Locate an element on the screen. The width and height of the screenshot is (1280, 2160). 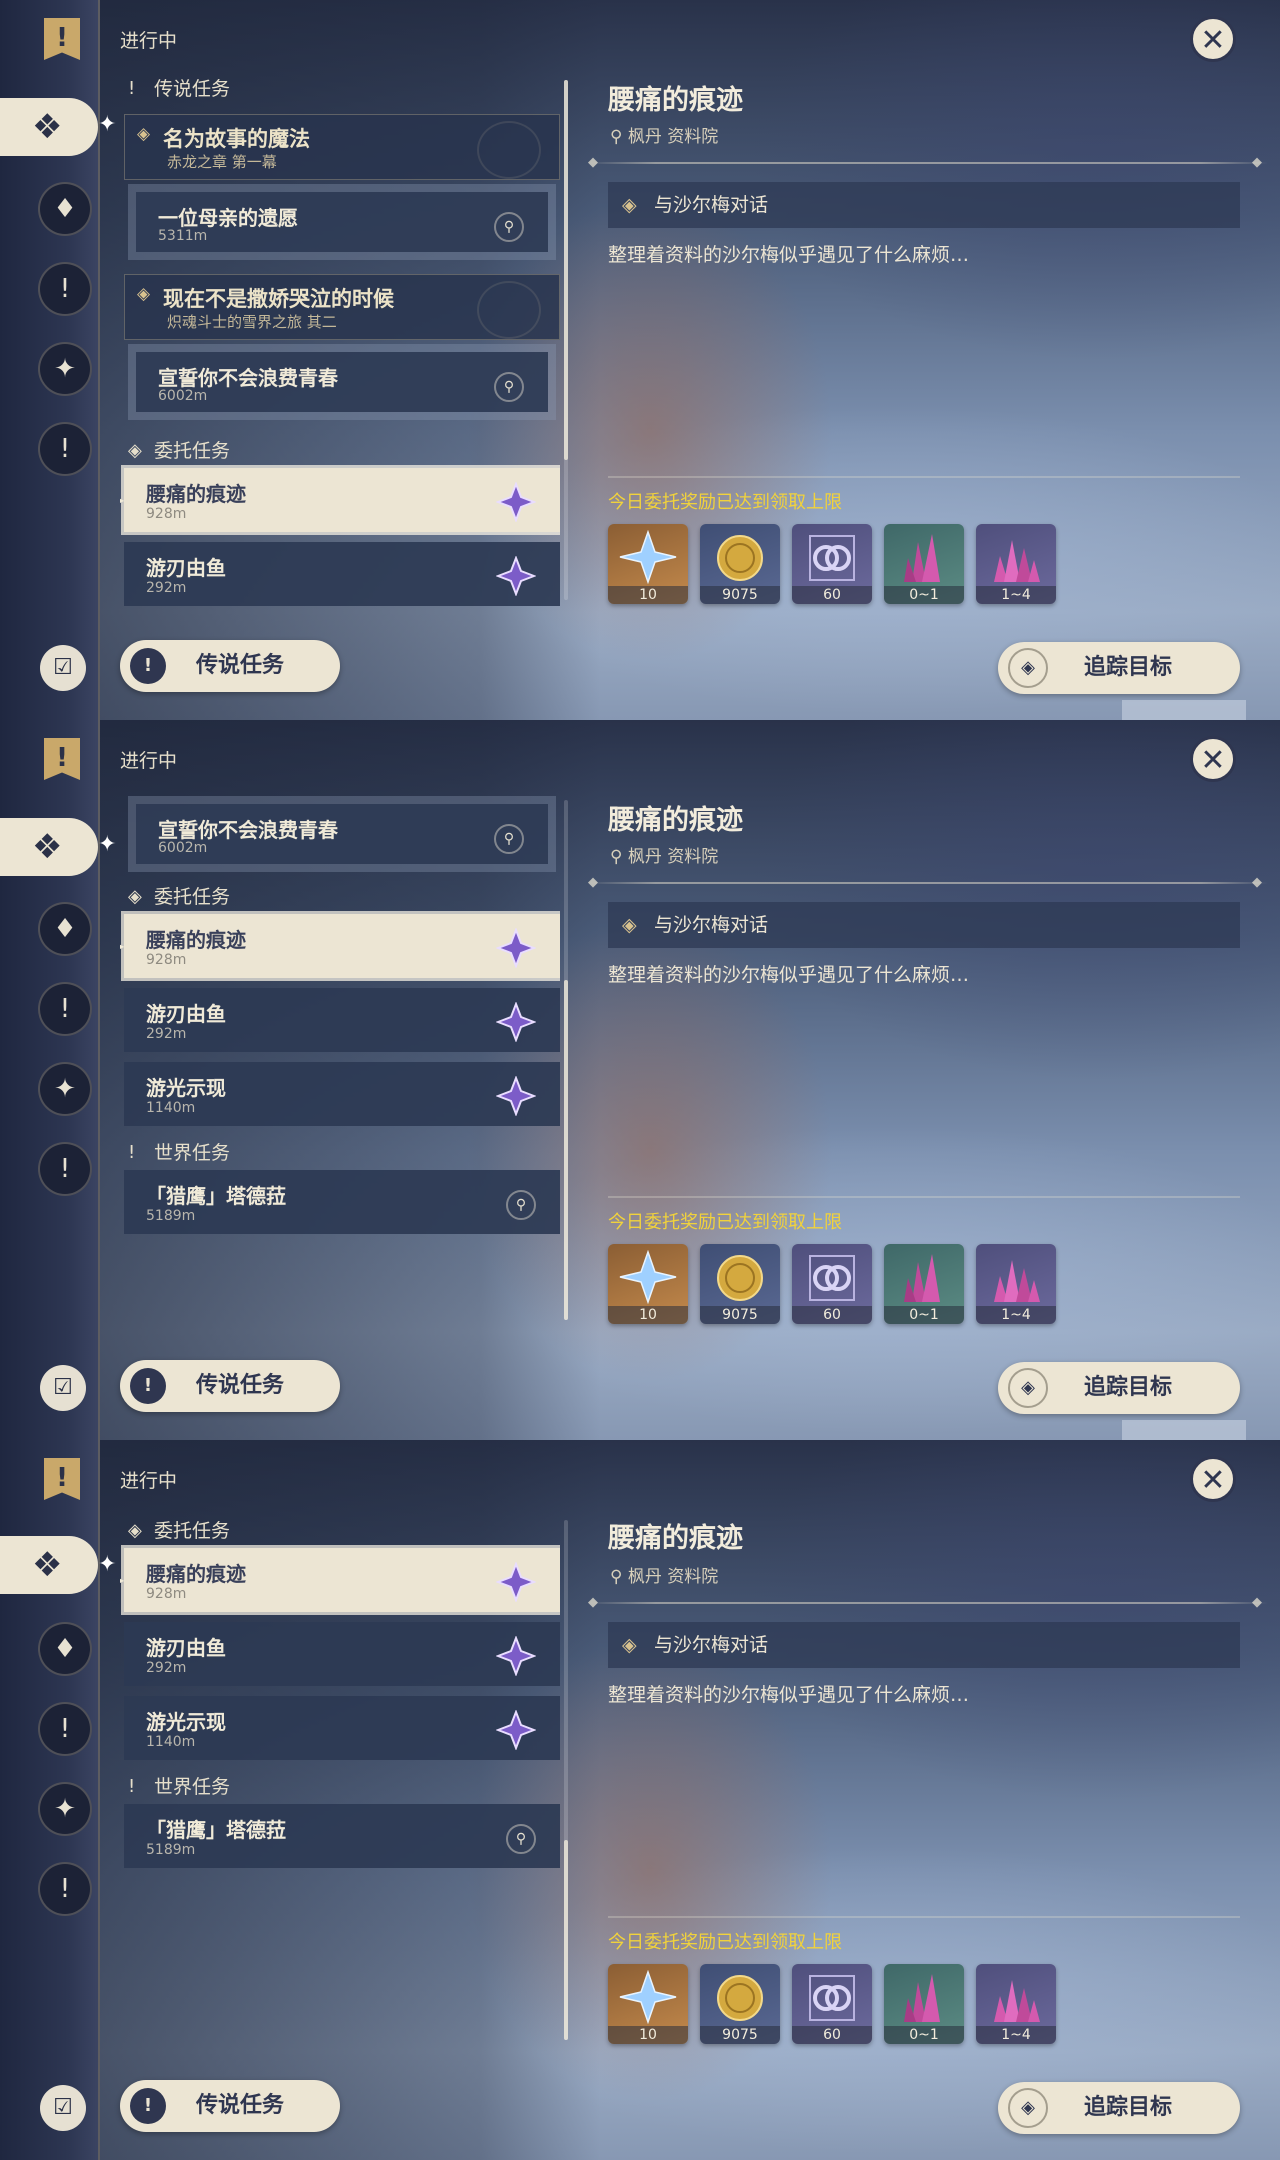
quest-card: 一位母亲的遗愿 5311m ⚲ is located at coordinates (342, 222).